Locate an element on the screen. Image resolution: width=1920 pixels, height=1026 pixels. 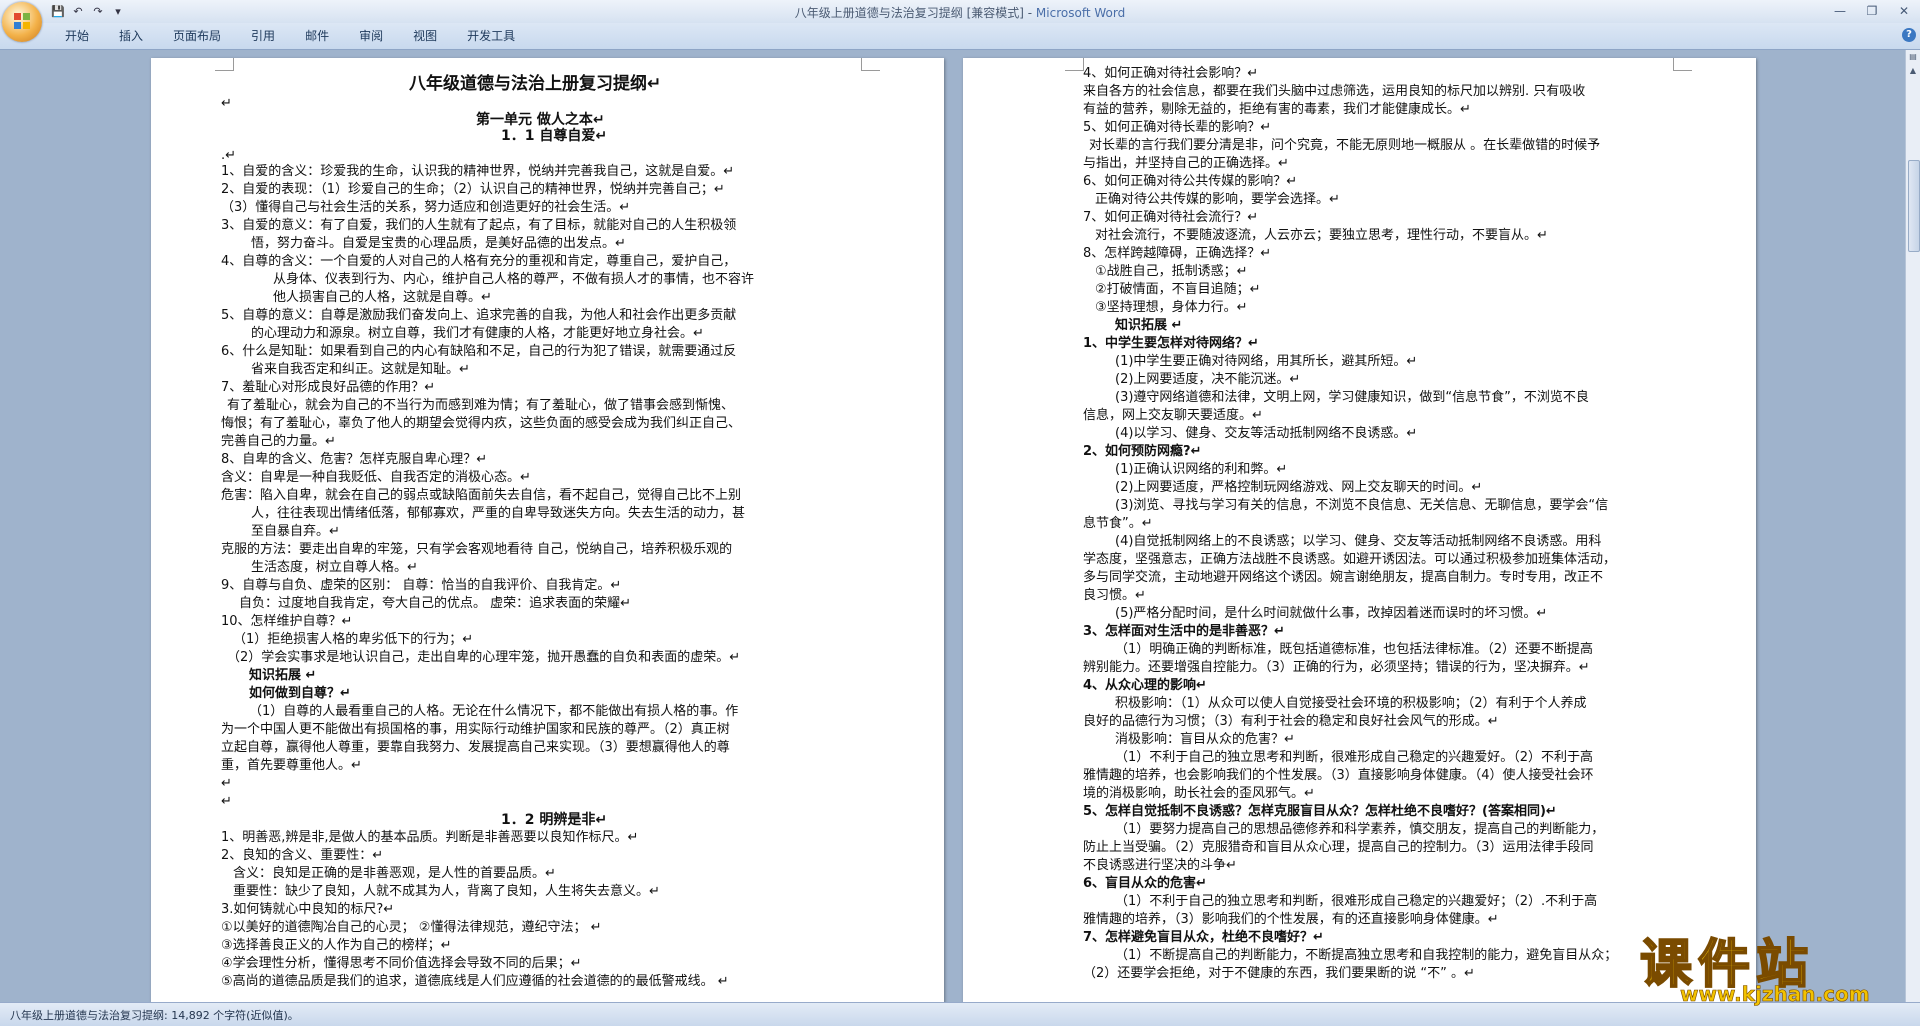
text-line: 省来自我否定和纠正。这就是知耻。↵ is located at coordinates (360, 369).